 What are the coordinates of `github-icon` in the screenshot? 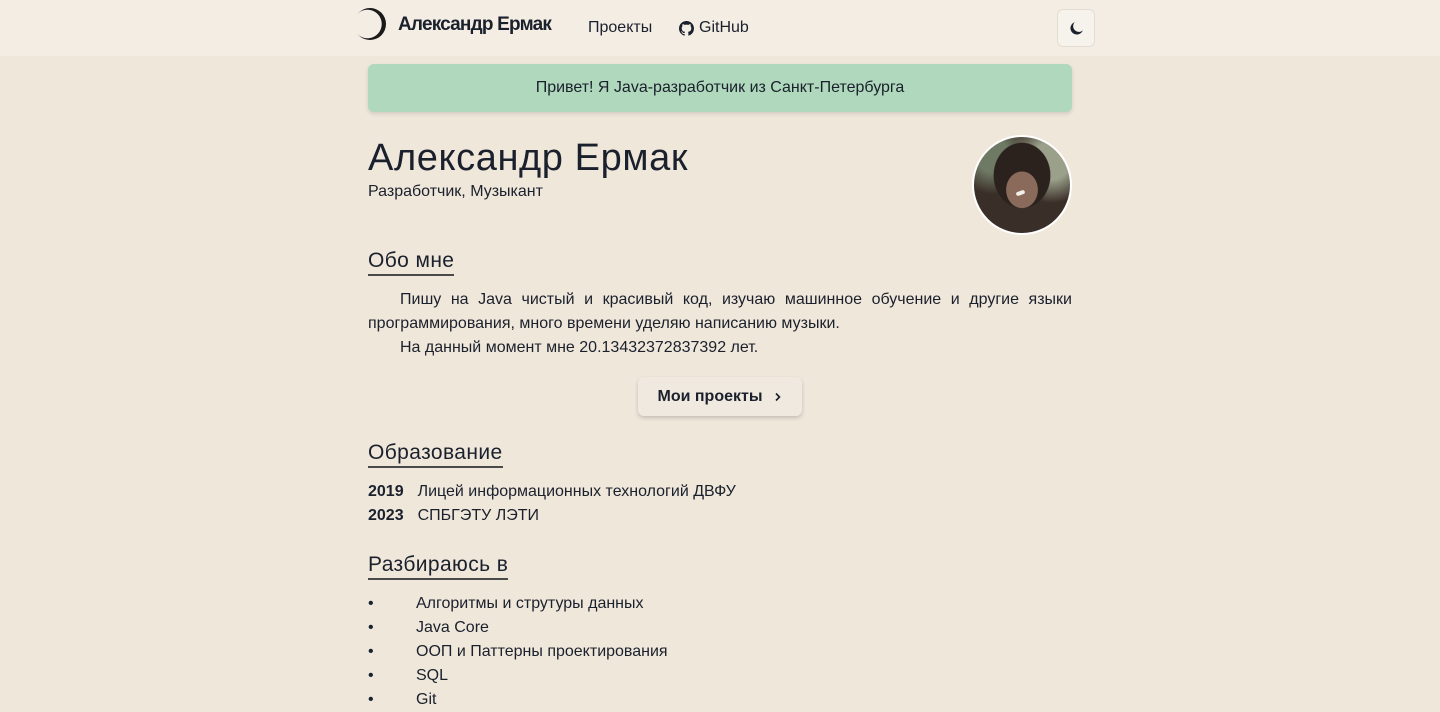 It's located at (686, 28).